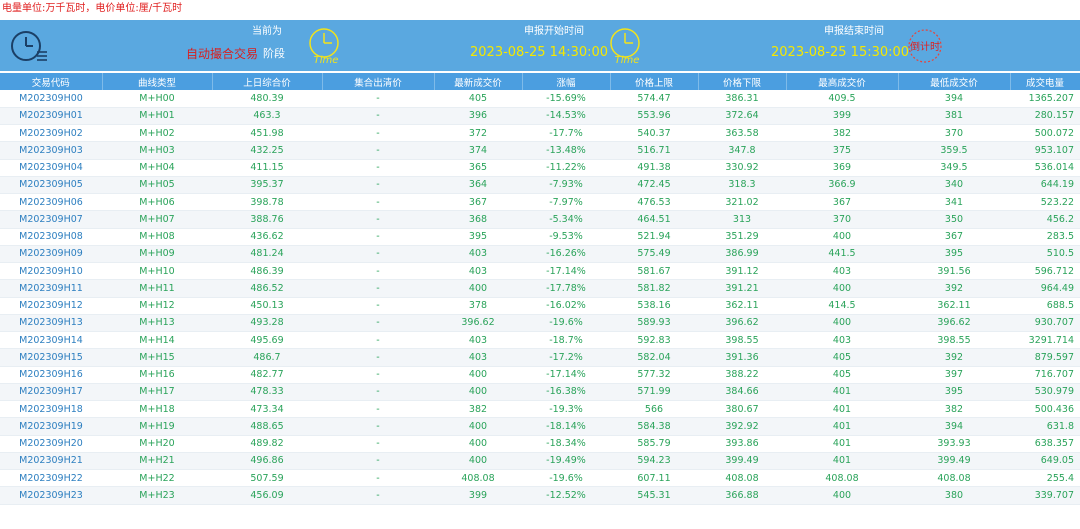 This screenshot has height=529, width=1080. I want to click on table-cell: M202309H13, so click(51, 323).